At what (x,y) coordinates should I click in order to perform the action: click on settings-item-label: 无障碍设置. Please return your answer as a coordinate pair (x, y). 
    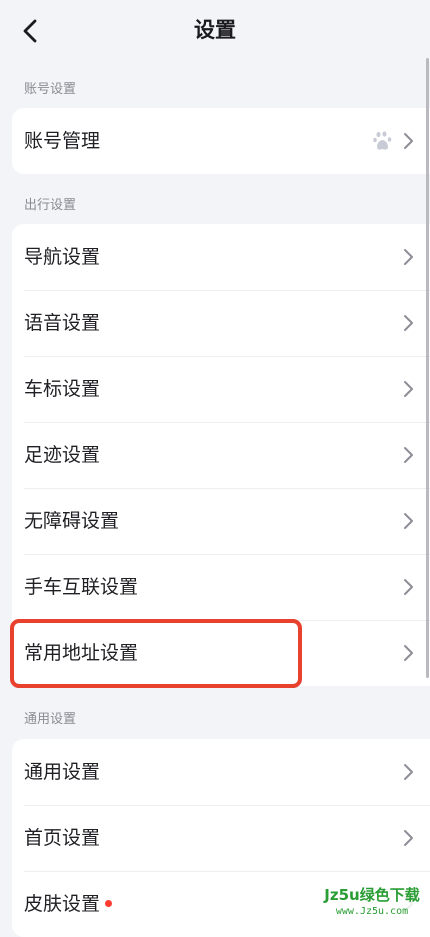
    Looking at the image, I should click on (72, 521).